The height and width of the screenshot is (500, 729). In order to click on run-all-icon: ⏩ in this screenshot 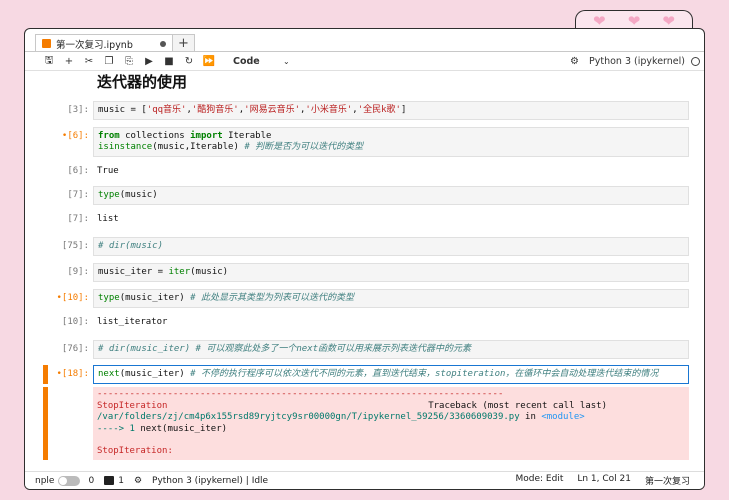, I will do `click(209, 61)`.